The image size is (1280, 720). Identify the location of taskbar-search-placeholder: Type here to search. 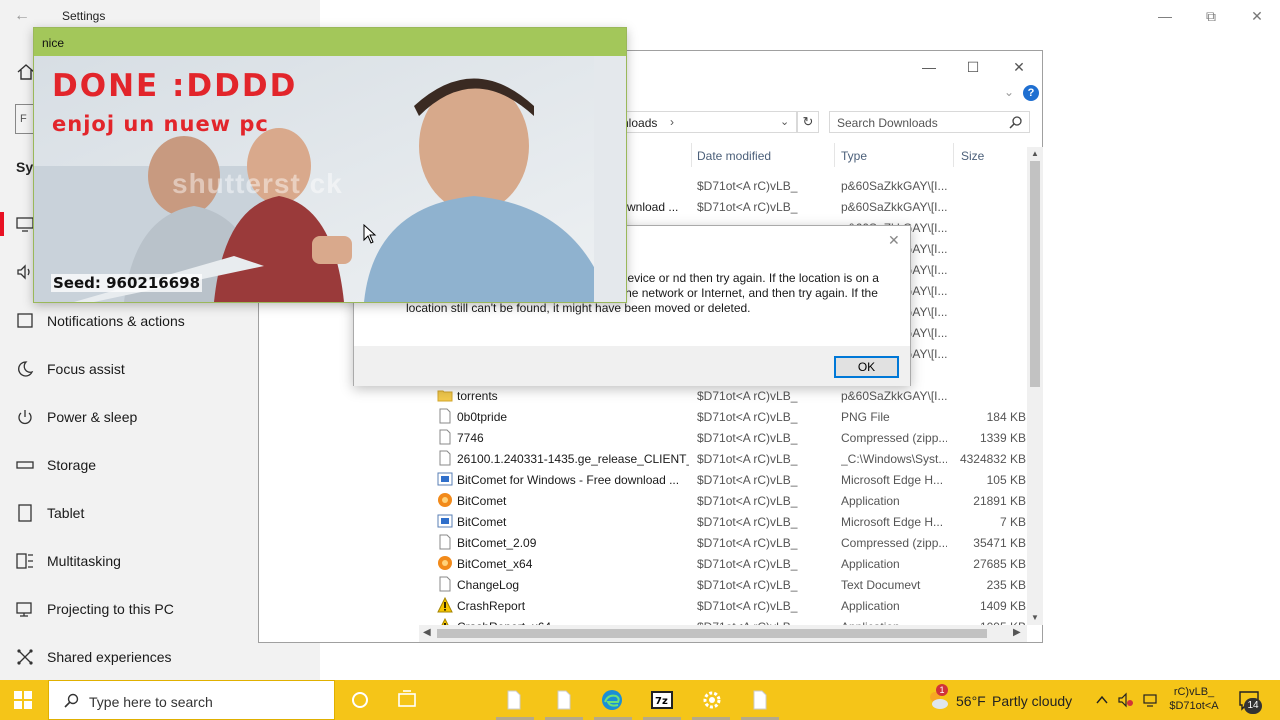
(151, 702).